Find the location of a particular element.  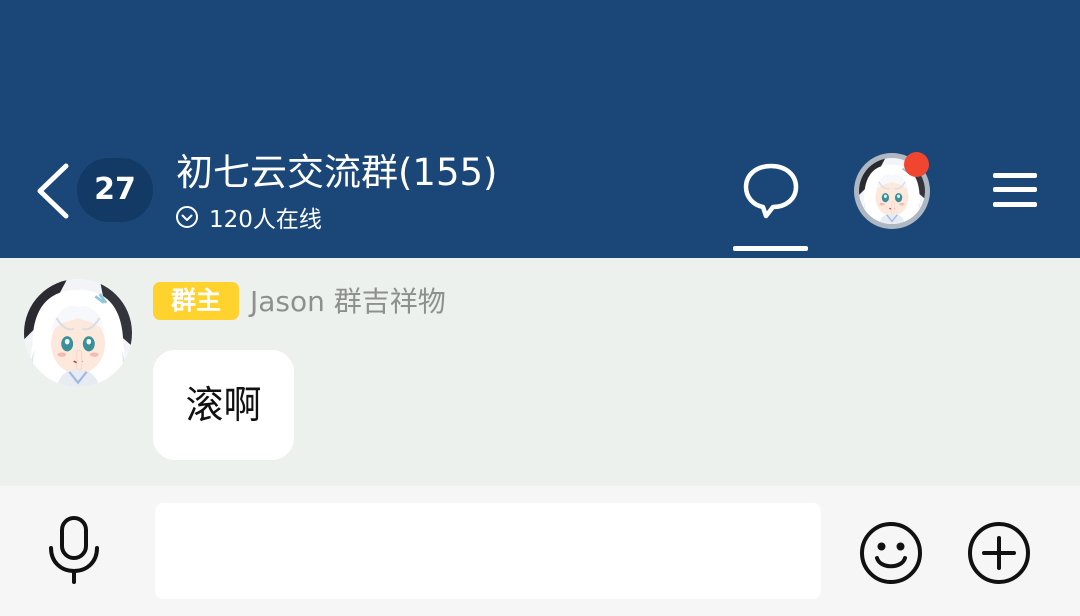

voice-button is located at coordinates (74, 550).